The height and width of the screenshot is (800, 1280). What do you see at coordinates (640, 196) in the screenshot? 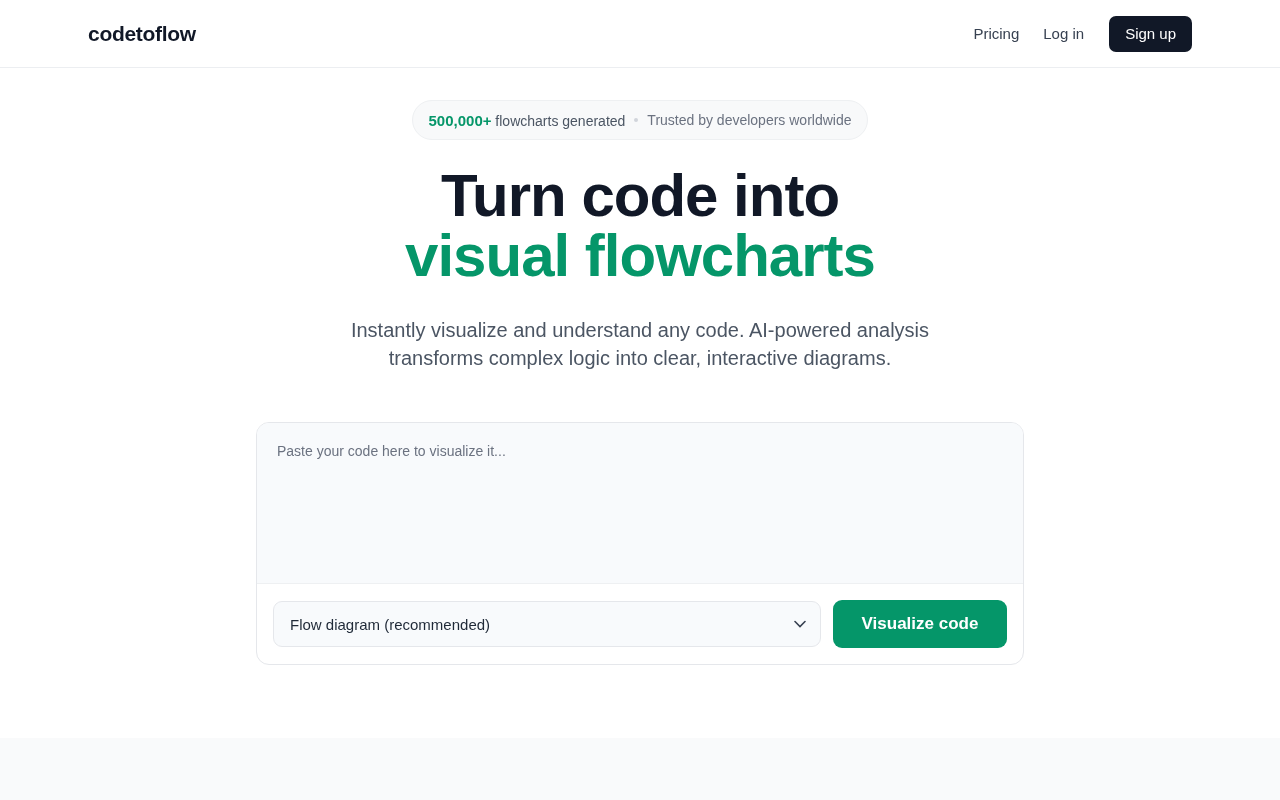
I see `hero-title: Turn code into` at bounding box center [640, 196].